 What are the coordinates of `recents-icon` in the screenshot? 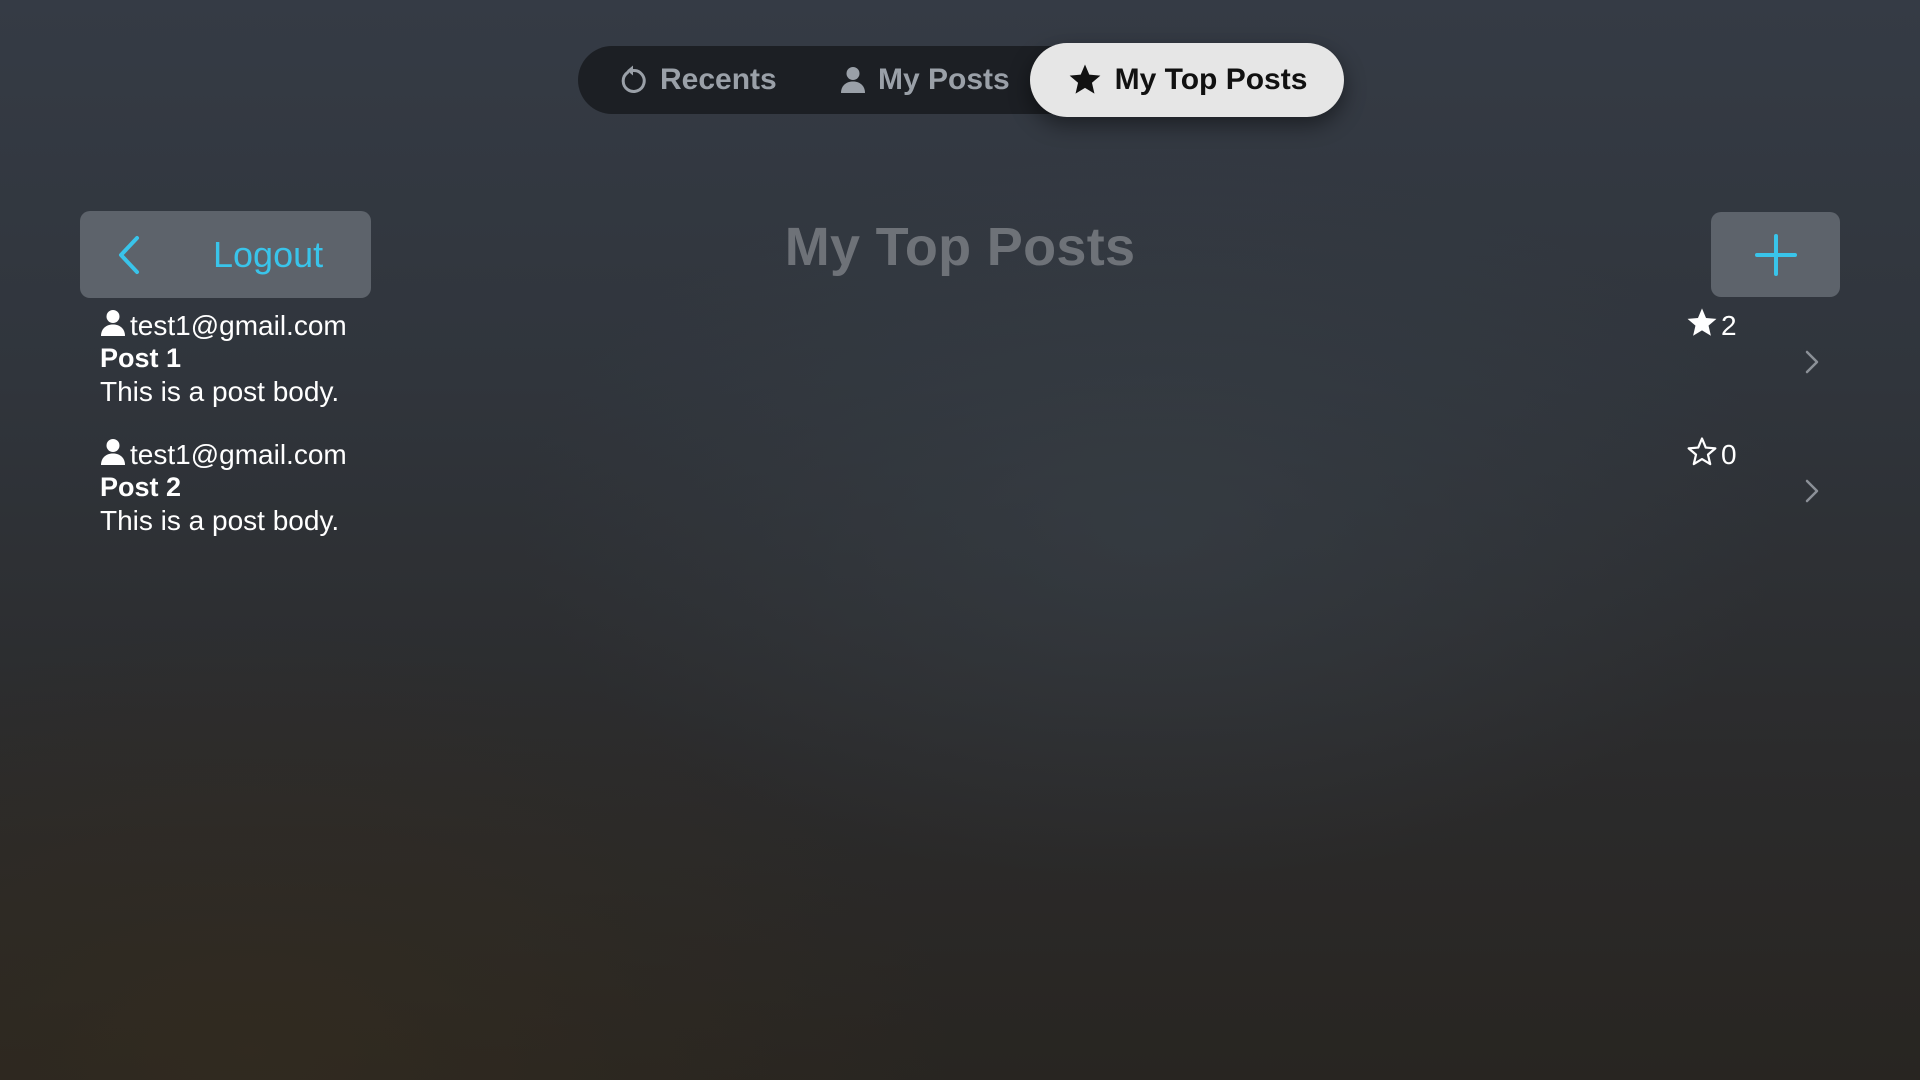 It's located at (633, 80).